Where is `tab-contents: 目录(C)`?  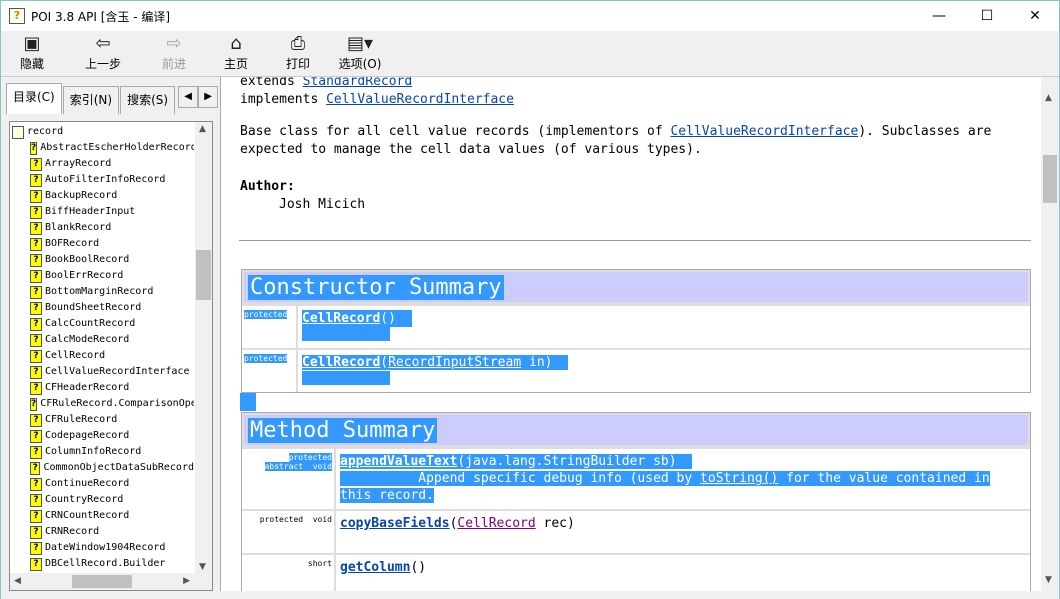 tab-contents: 目录(C) is located at coordinates (34, 98).